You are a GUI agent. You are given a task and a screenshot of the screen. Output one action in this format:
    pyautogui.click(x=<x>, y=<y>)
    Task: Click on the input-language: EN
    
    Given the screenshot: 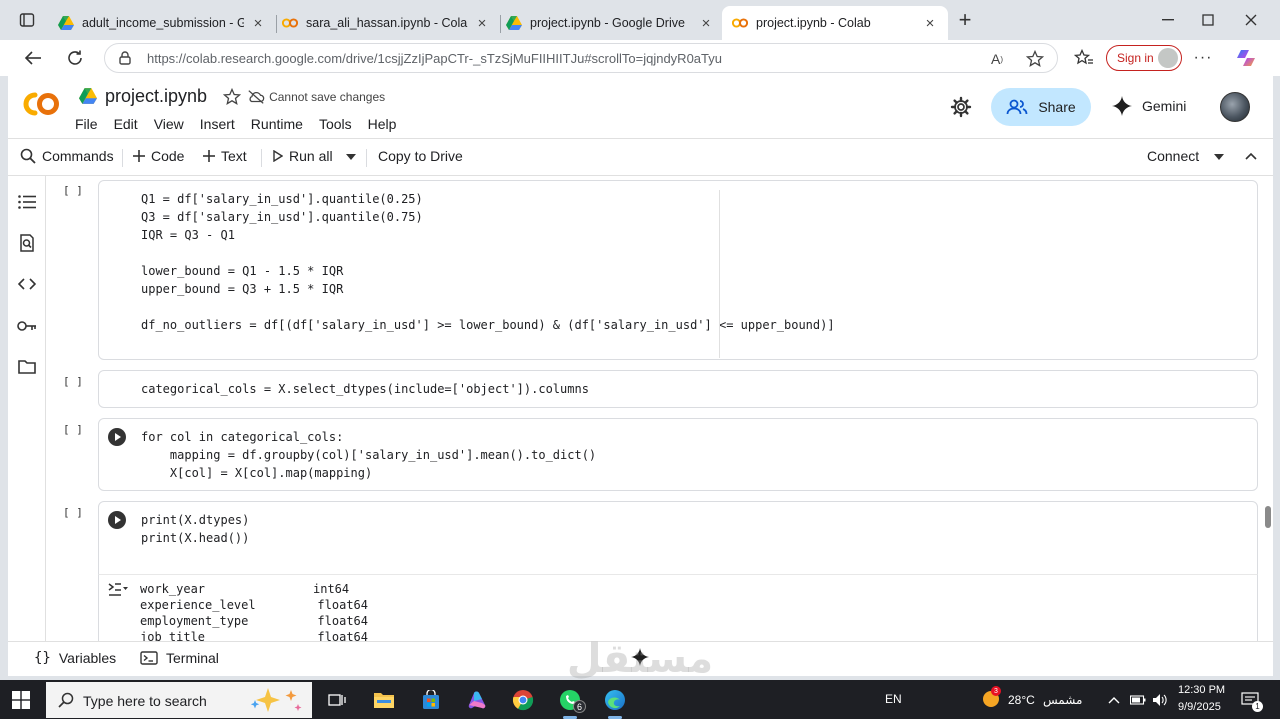 What is the action you would take?
    pyautogui.click(x=893, y=699)
    